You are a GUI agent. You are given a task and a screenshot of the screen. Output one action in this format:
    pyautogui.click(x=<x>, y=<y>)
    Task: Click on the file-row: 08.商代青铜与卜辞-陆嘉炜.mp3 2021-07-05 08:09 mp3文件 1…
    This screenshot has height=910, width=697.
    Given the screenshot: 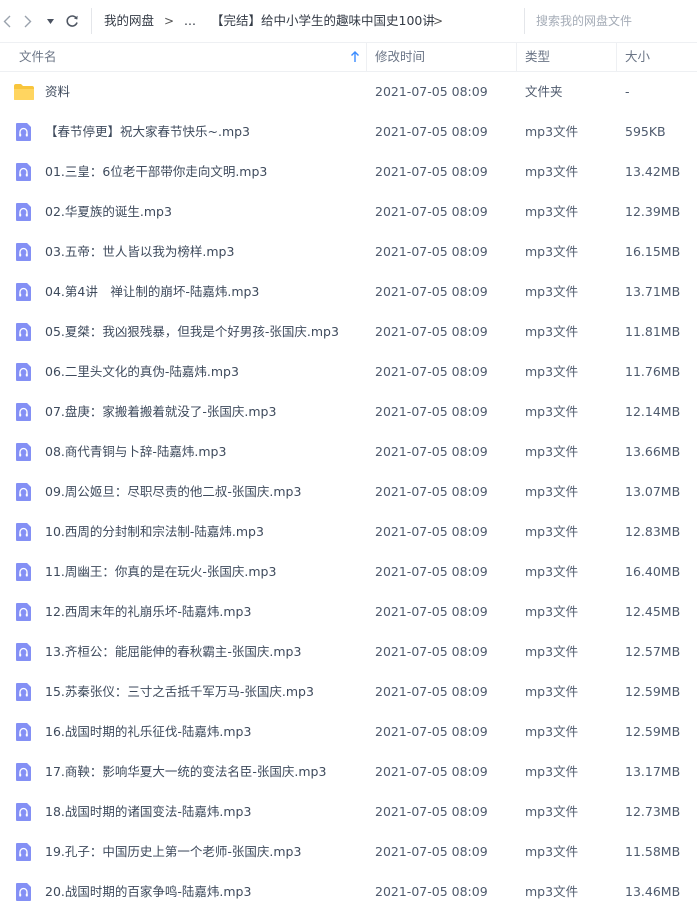 What is the action you would take?
    pyautogui.click(x=348, y=452)
    